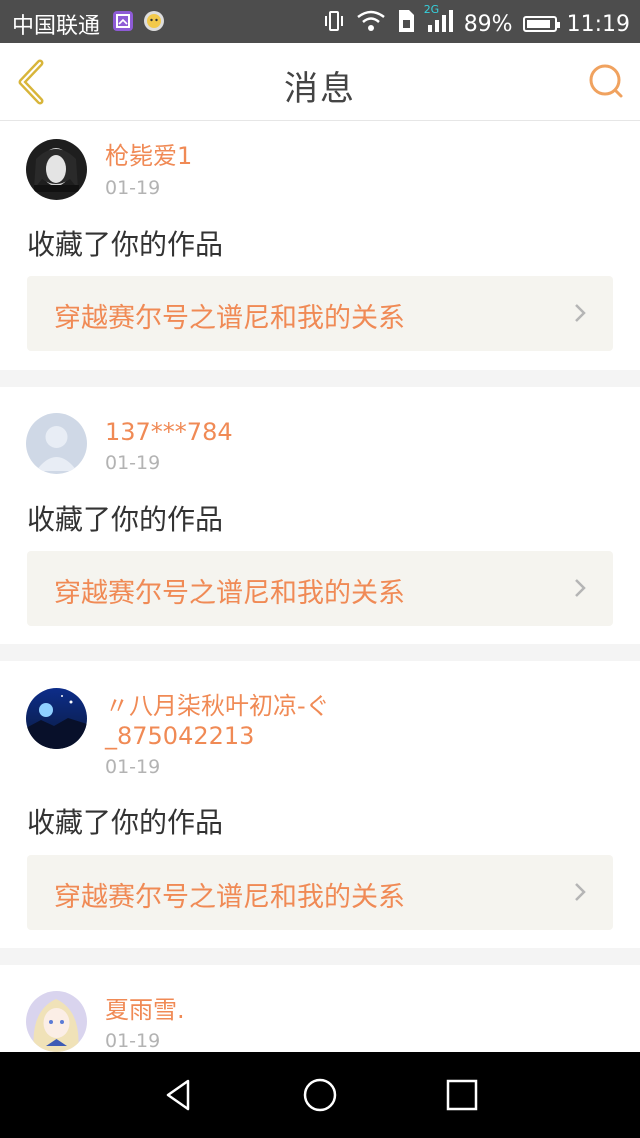  What do you see at coordinates (56, 718) in the screenshot?
I see `blue-night-avatar` at bounding box center [56, 718].